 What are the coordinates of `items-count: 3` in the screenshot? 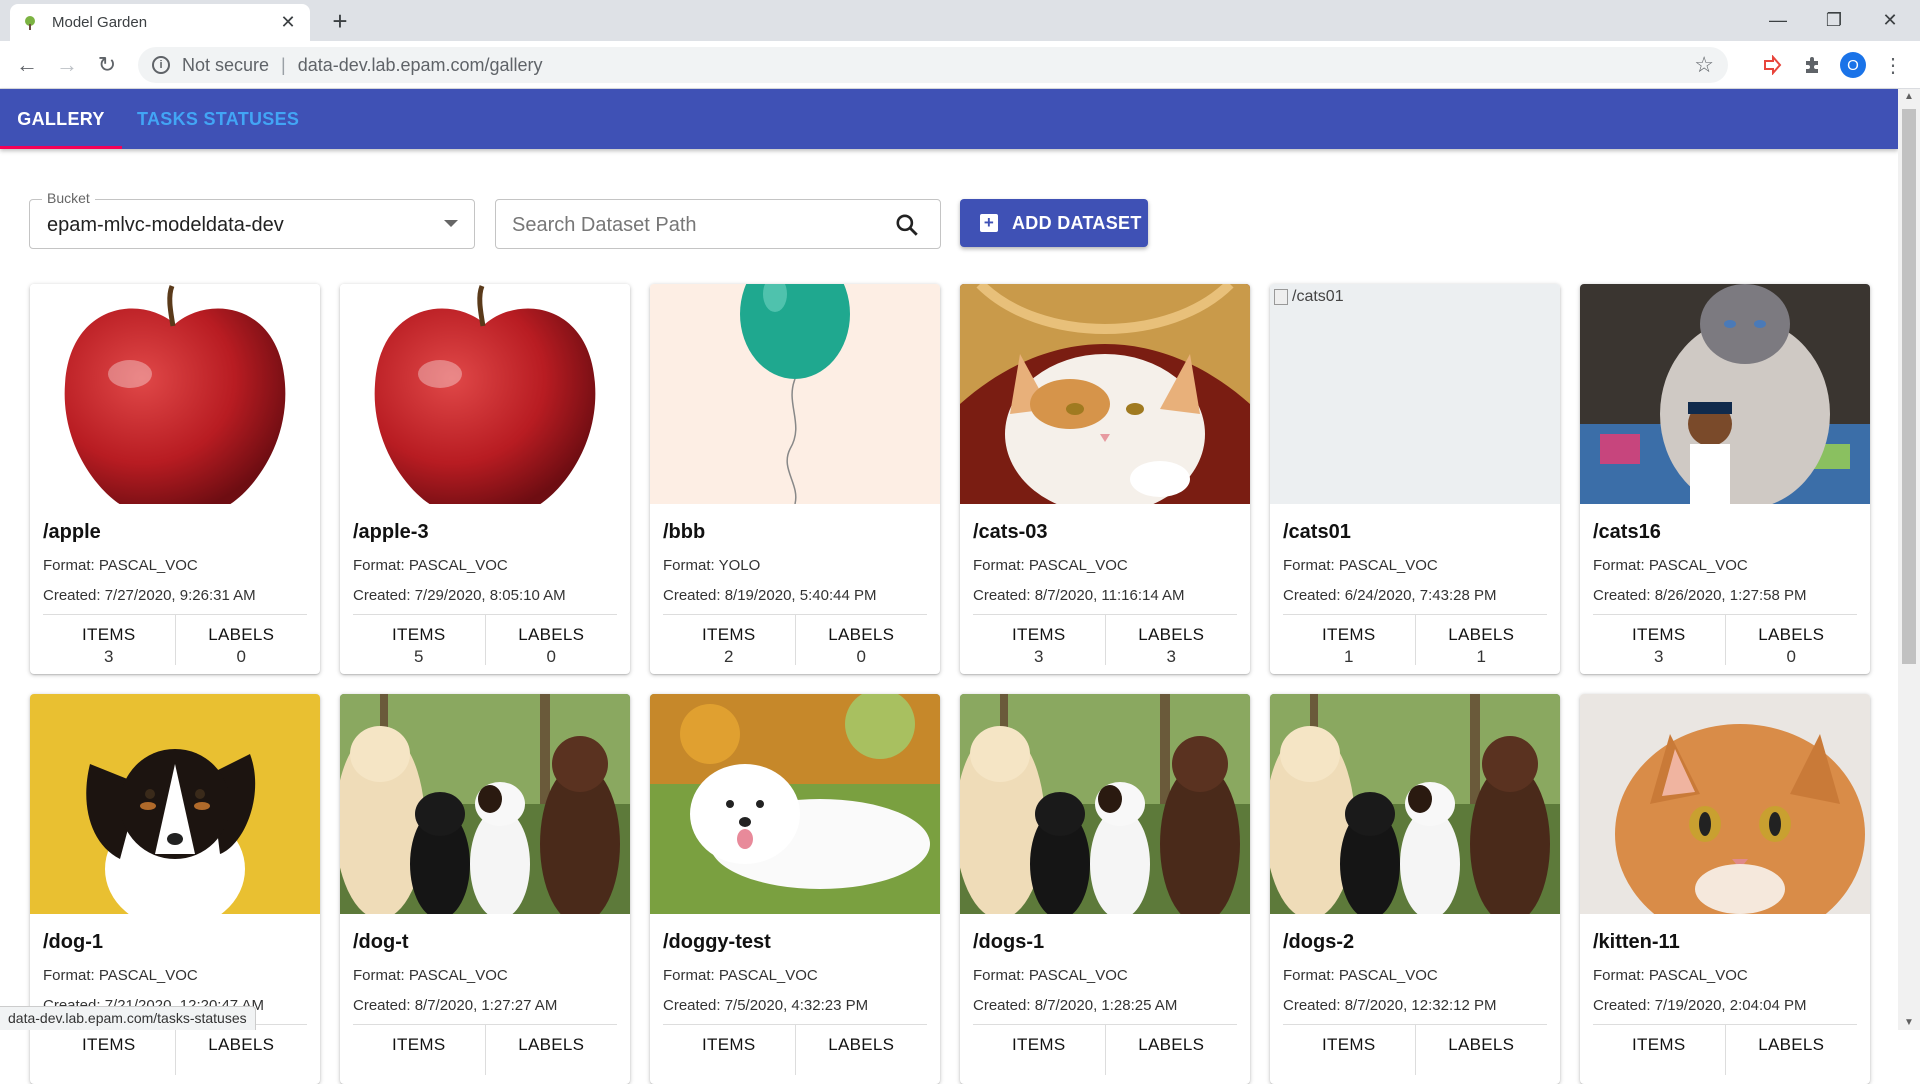 It's located at (1039, 656).